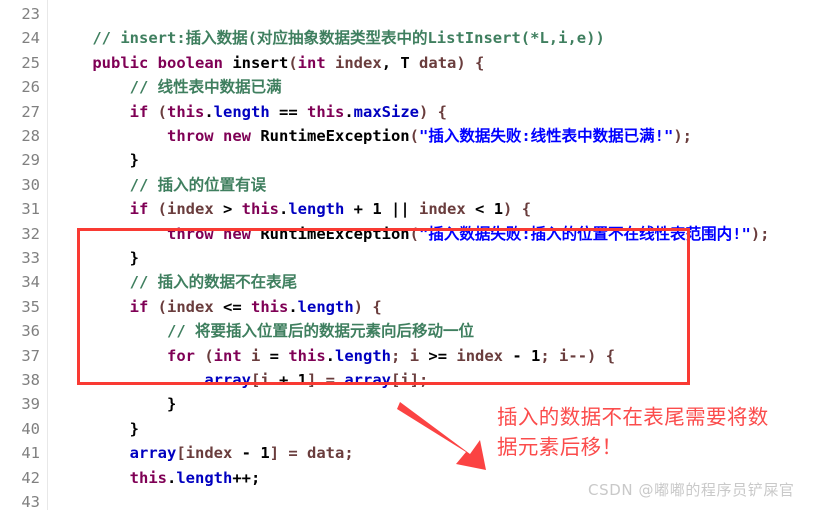 The image size is (824, 510). What do you see at coordinates (171, 477) in the screenshot?
I see `code-token: .` at bounding box center [171, 477].